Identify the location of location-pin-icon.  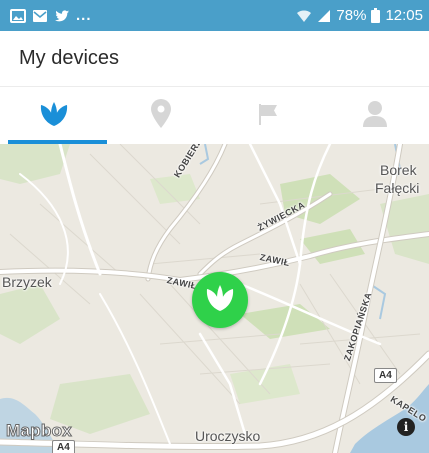
(161, 116).